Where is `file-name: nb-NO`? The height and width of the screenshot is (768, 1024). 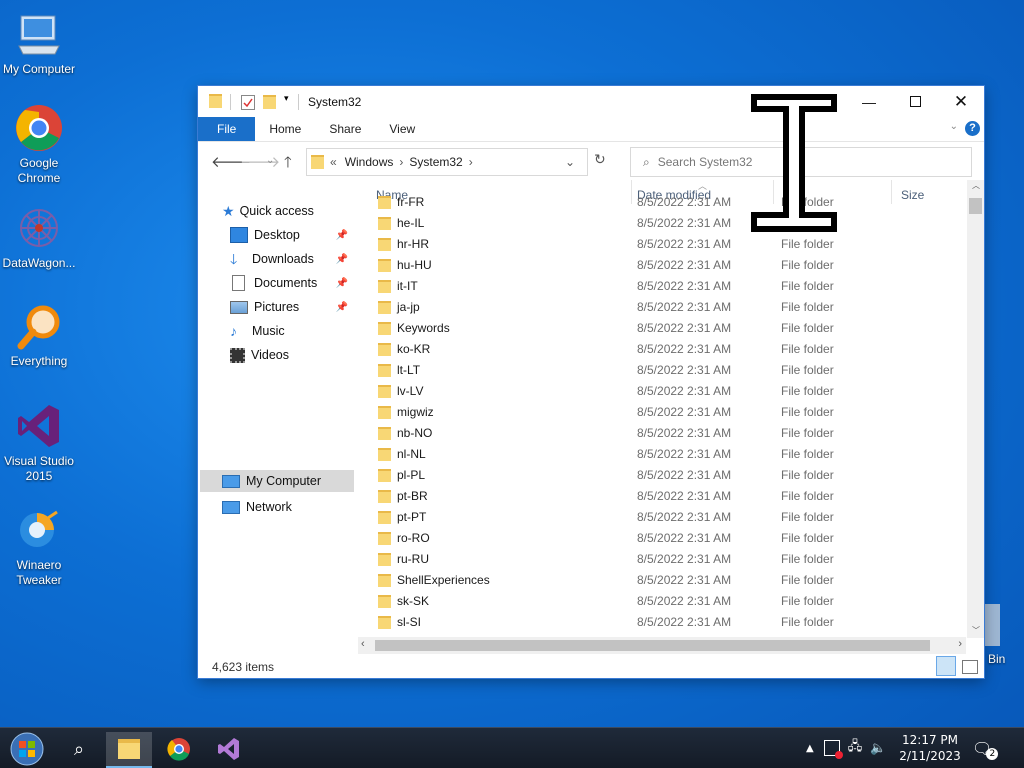 file-name: nb-NO is located at coordinates (415, 433).